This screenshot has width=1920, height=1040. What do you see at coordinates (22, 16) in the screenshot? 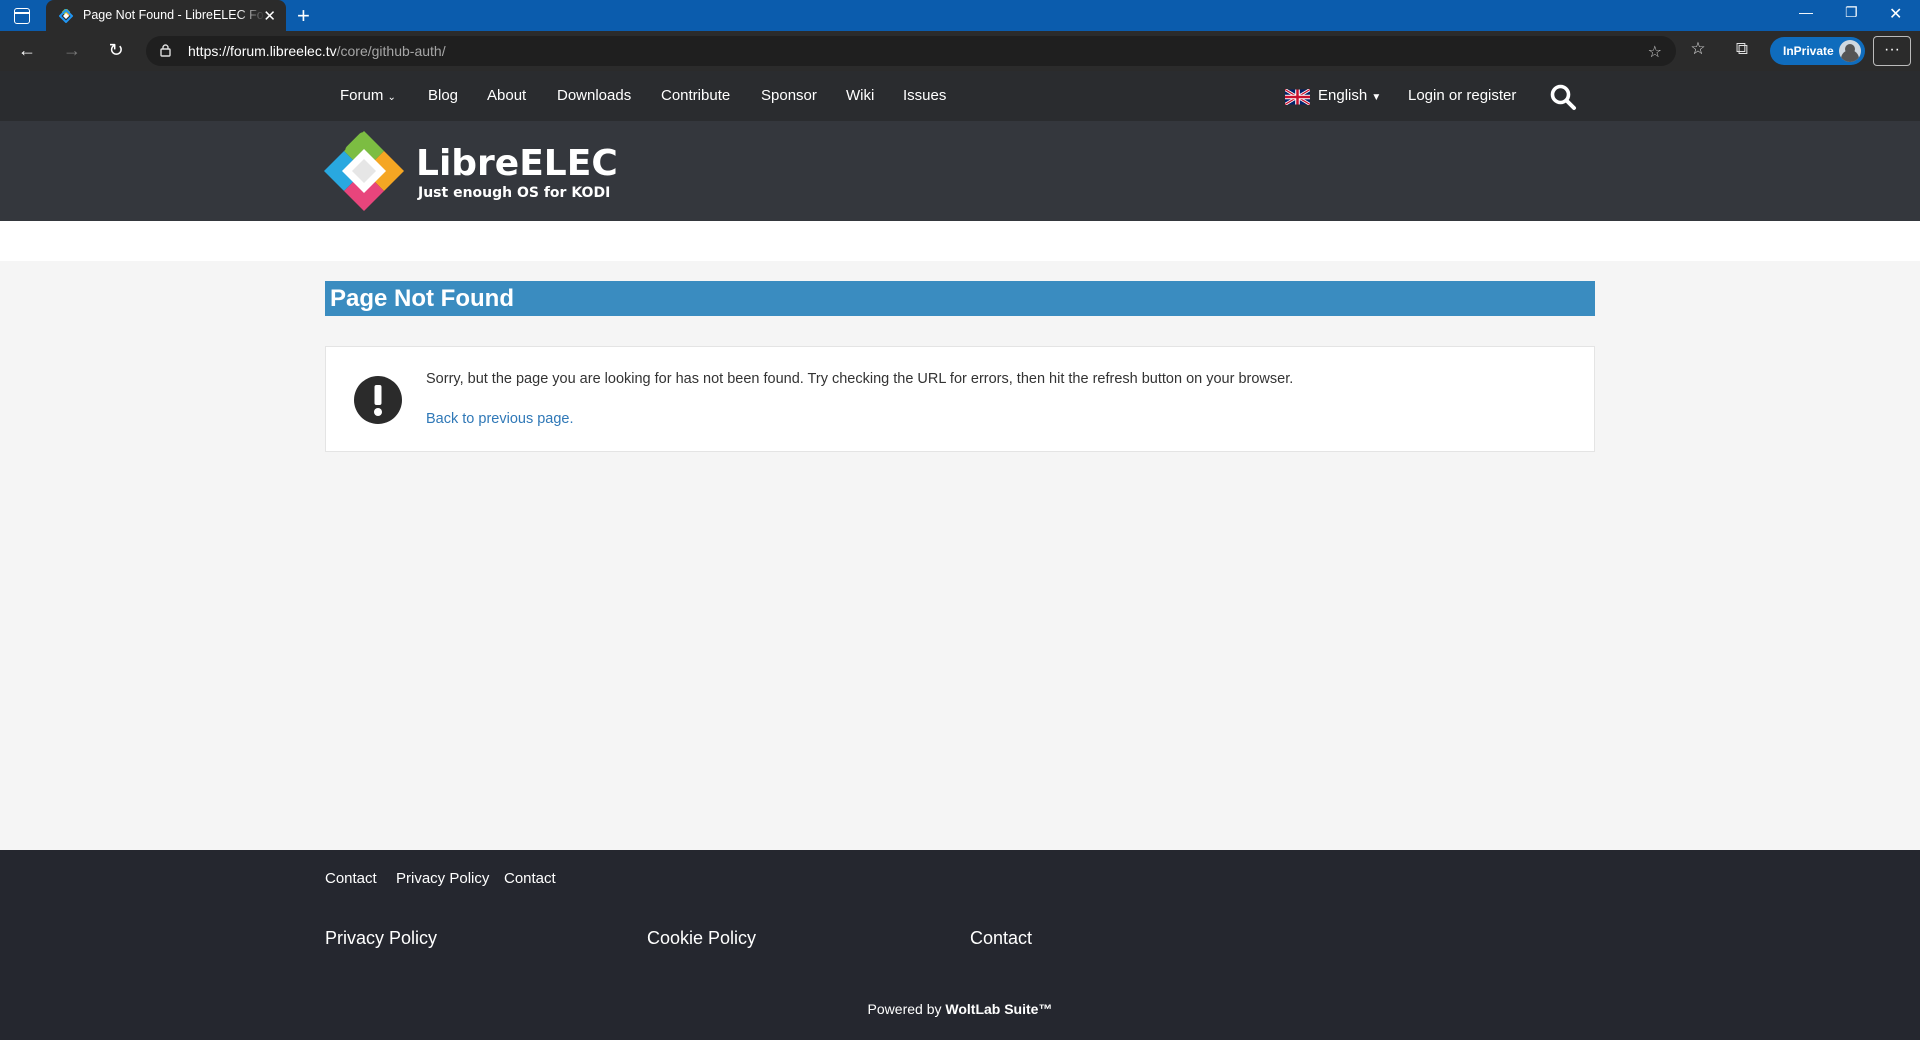
I see `tab-actions-icon` at bounding box center [22, 16].